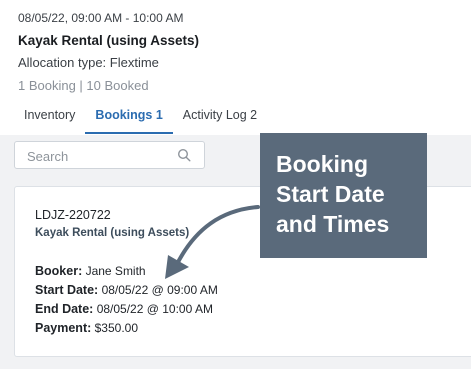 Image resolution: width=471 pixels, height=369 pixels. I want to click on end-date-row: End Date: 08/05/22 @ 10:00 AM, so click(124, 309).